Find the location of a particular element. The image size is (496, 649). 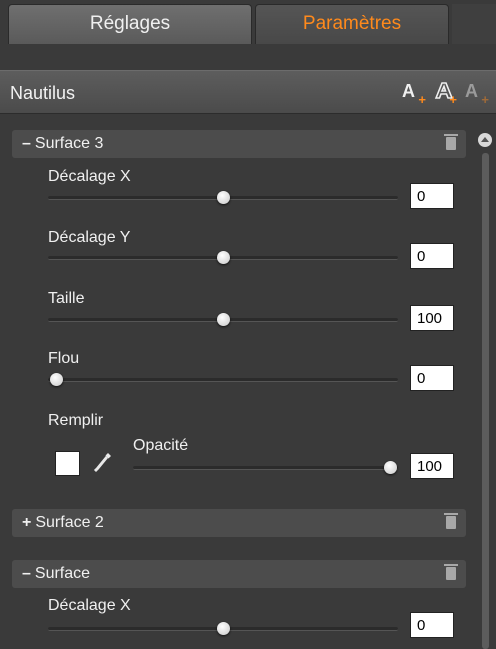

taille-input: 100 is located at coordinates (432, 318).